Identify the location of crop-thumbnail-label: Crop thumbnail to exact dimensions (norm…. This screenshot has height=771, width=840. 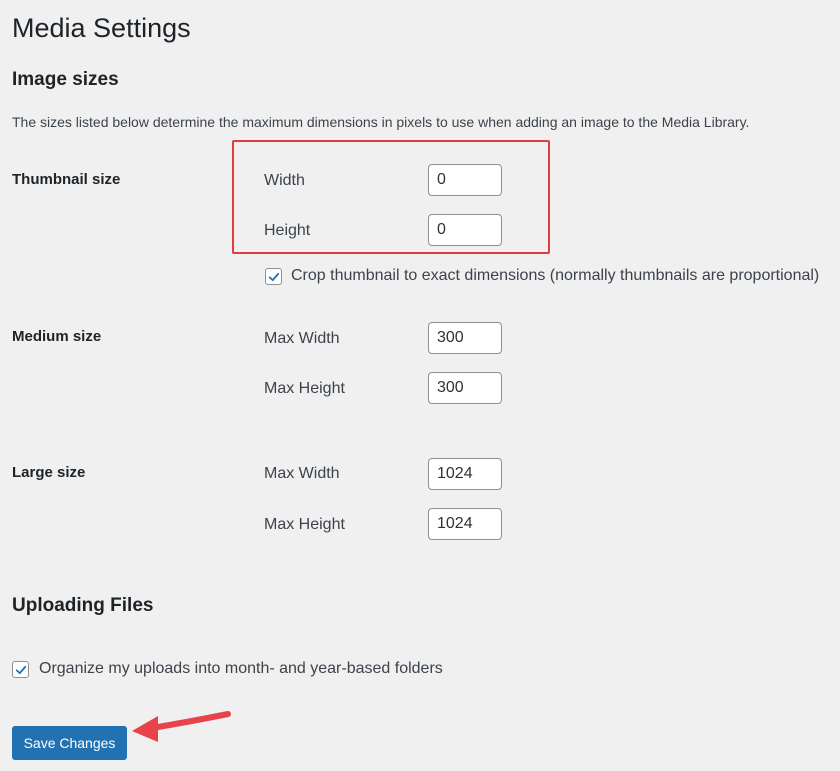
(555, 275).